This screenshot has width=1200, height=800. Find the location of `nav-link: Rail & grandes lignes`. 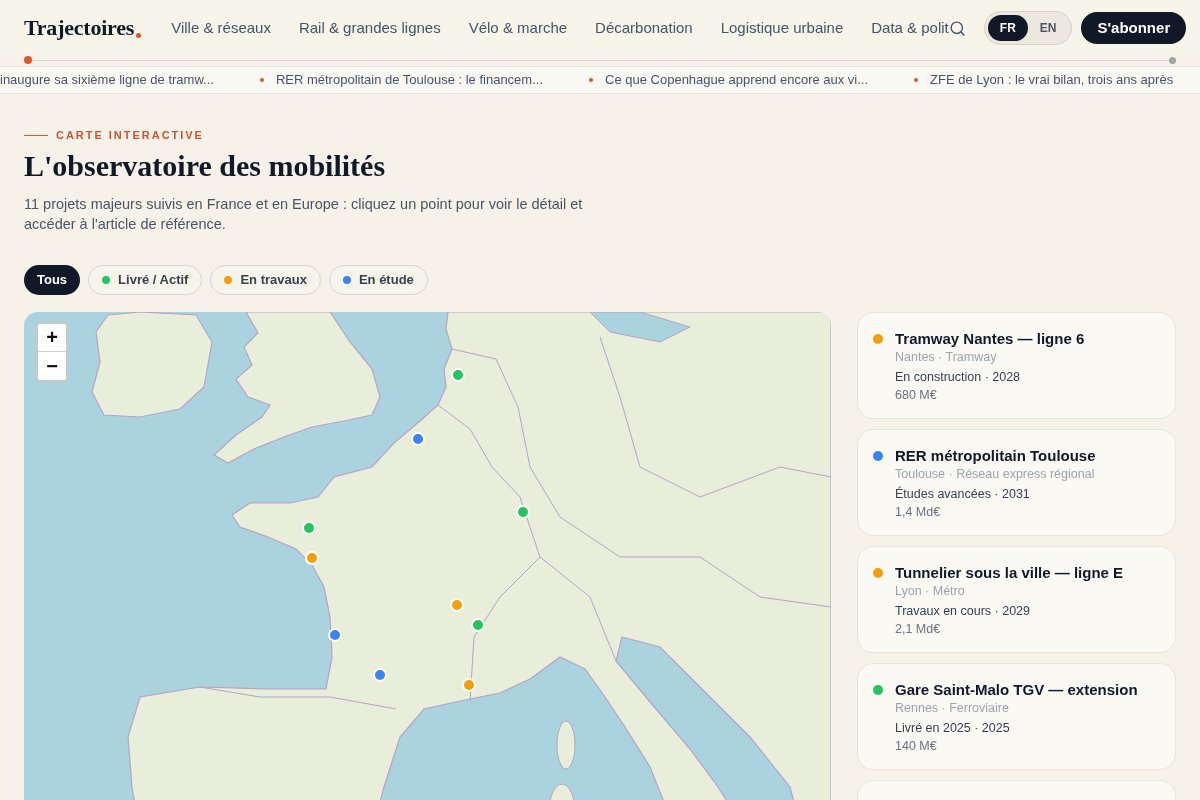

nav-link: Rail & grandes lignes is located at coordinates (369, 28).